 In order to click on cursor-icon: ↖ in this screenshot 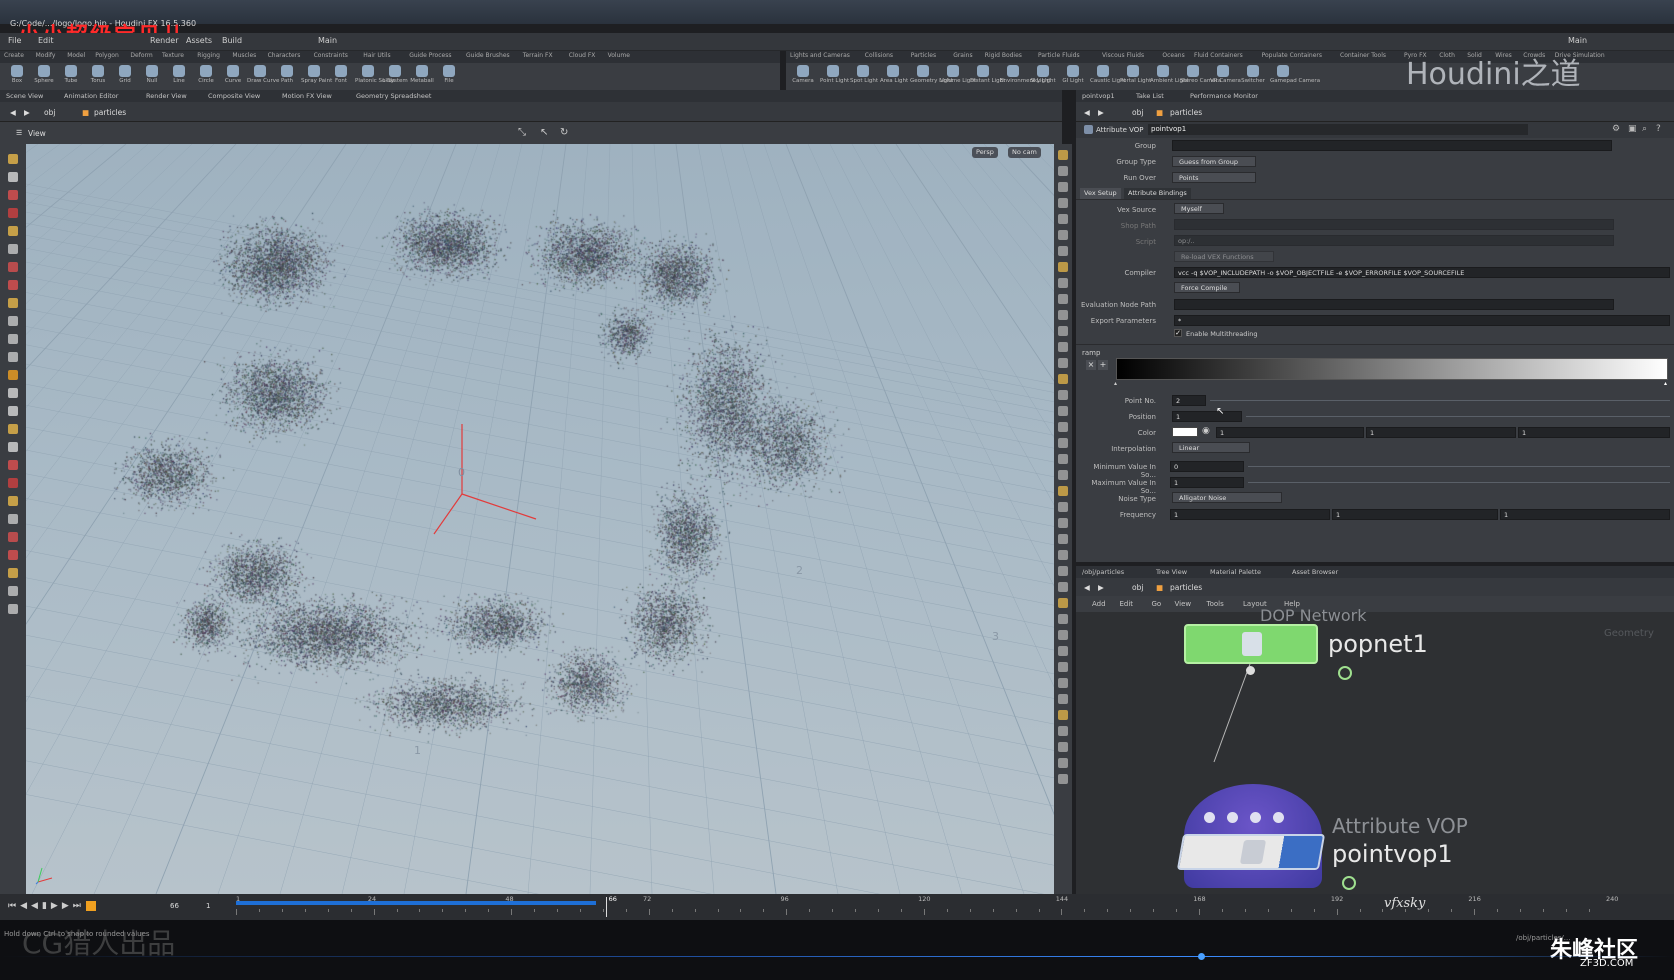, I will do `click(544, 132)`.